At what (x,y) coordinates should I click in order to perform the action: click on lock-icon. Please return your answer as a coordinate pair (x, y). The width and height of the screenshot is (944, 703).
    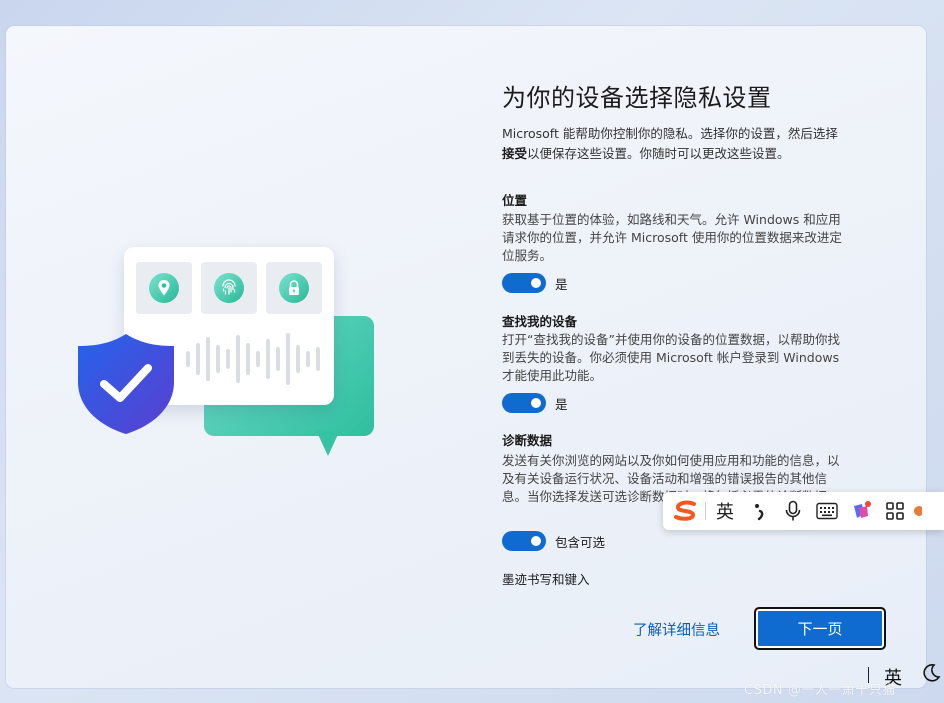
    Looking at the image, I should click on (294, 288).